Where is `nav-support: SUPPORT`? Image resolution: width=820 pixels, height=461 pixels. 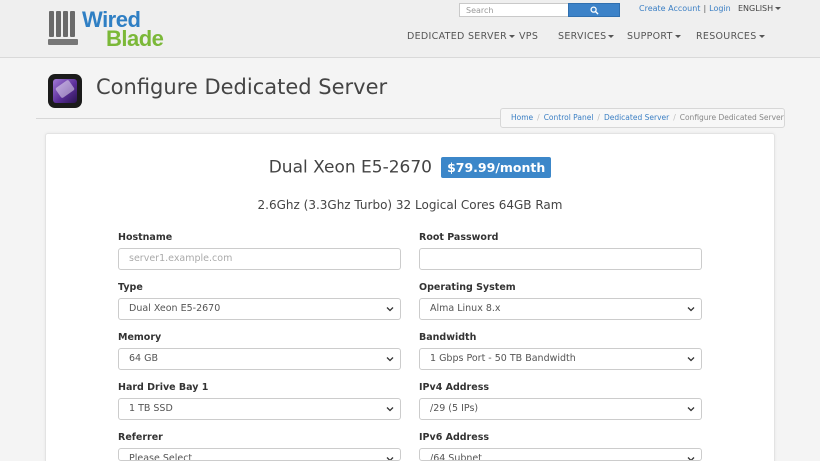 nav-support: SUPPORT is located at coordinates (654, 36).